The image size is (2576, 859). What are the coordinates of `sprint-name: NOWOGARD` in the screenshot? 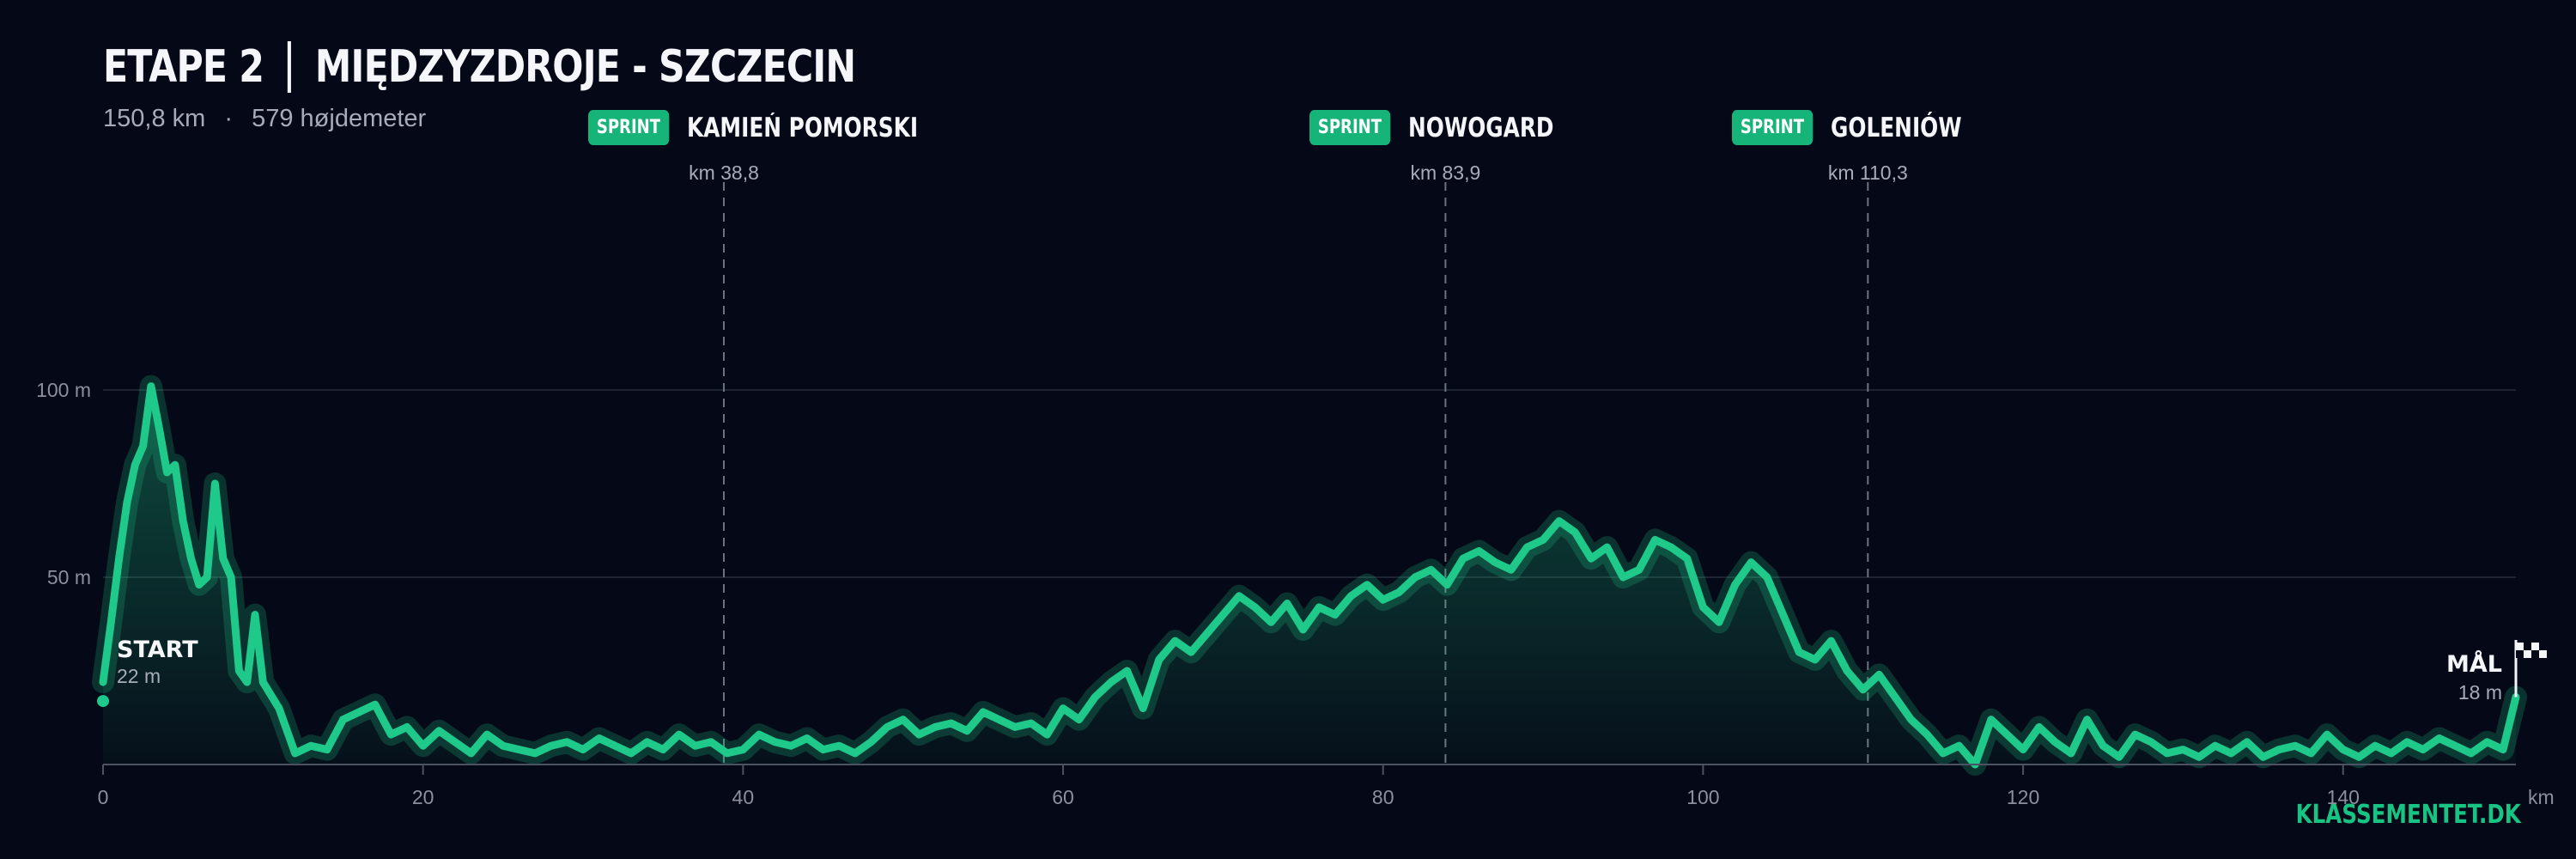 It's located at (1481, 128).